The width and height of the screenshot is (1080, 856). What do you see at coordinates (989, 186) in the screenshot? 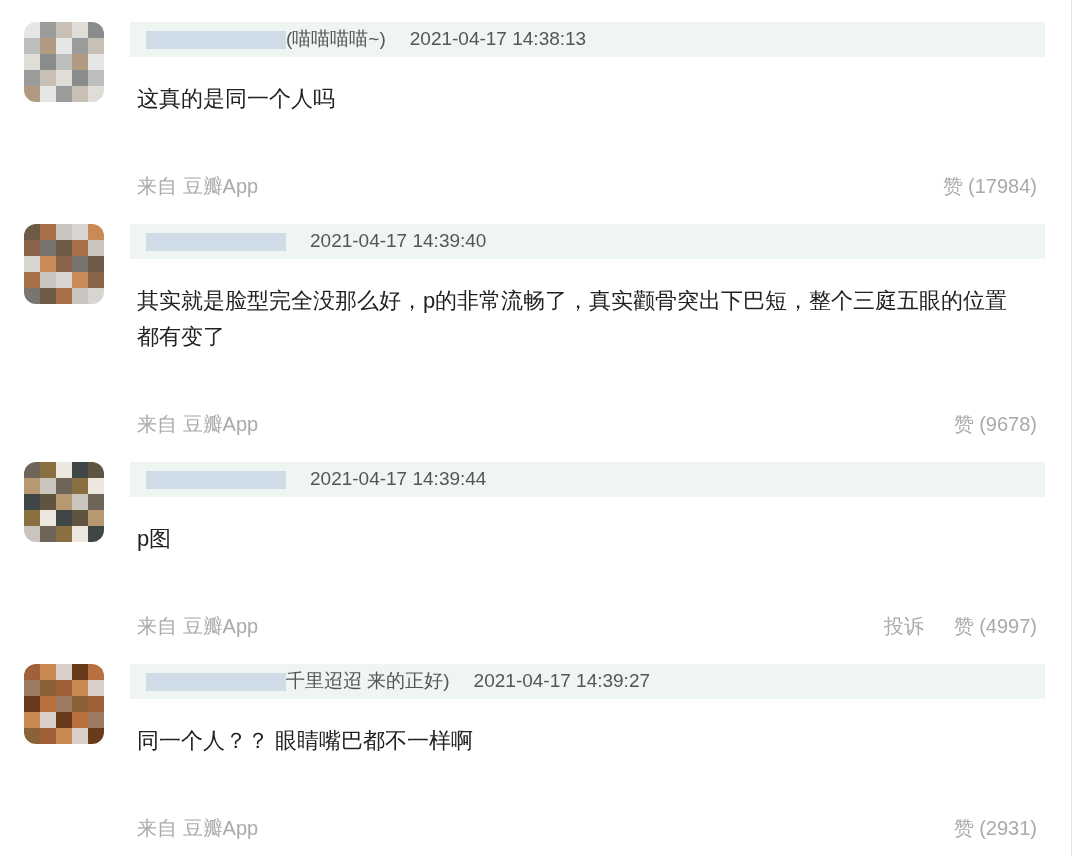
I see `like-button: 赞 (17984)` at bounding box center [989, 186].